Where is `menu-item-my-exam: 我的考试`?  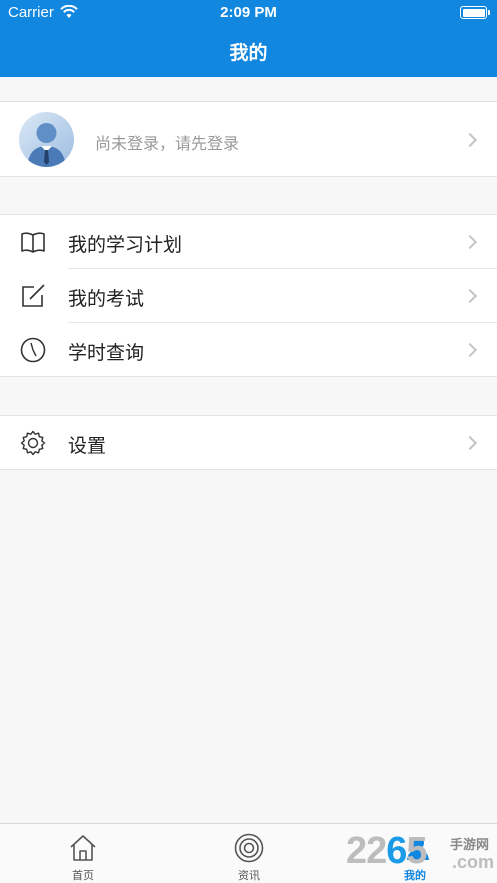
menu-item-my-exam: 我的考试 is located at coordinates (248, 296).